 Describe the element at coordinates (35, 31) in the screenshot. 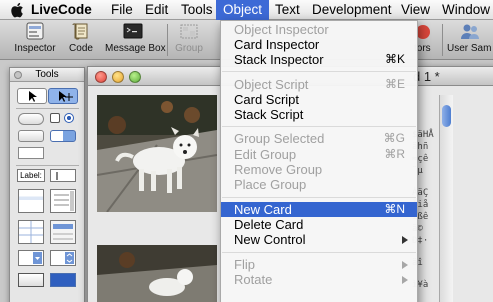

I see `inspector-icon` at that location.